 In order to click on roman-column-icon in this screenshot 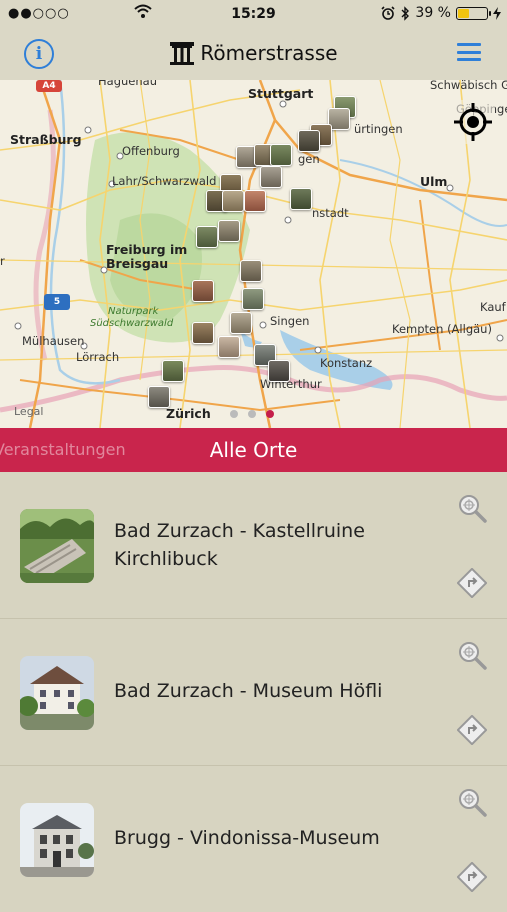, I will do `click(182, 53)`.